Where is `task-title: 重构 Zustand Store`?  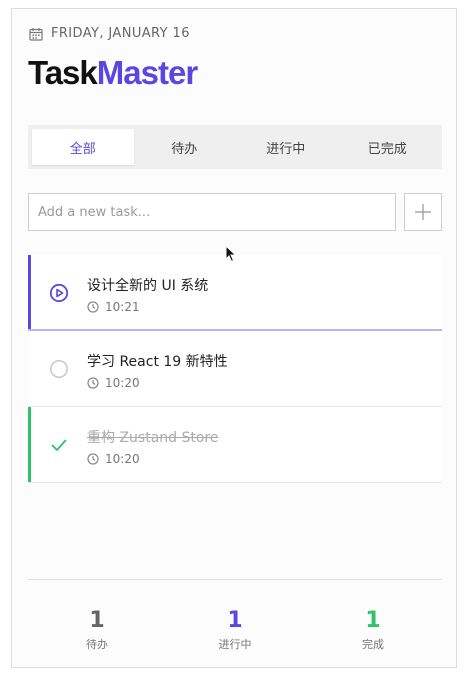 task-title: 重构 Zustand Store is located at coordinates (153, 438).